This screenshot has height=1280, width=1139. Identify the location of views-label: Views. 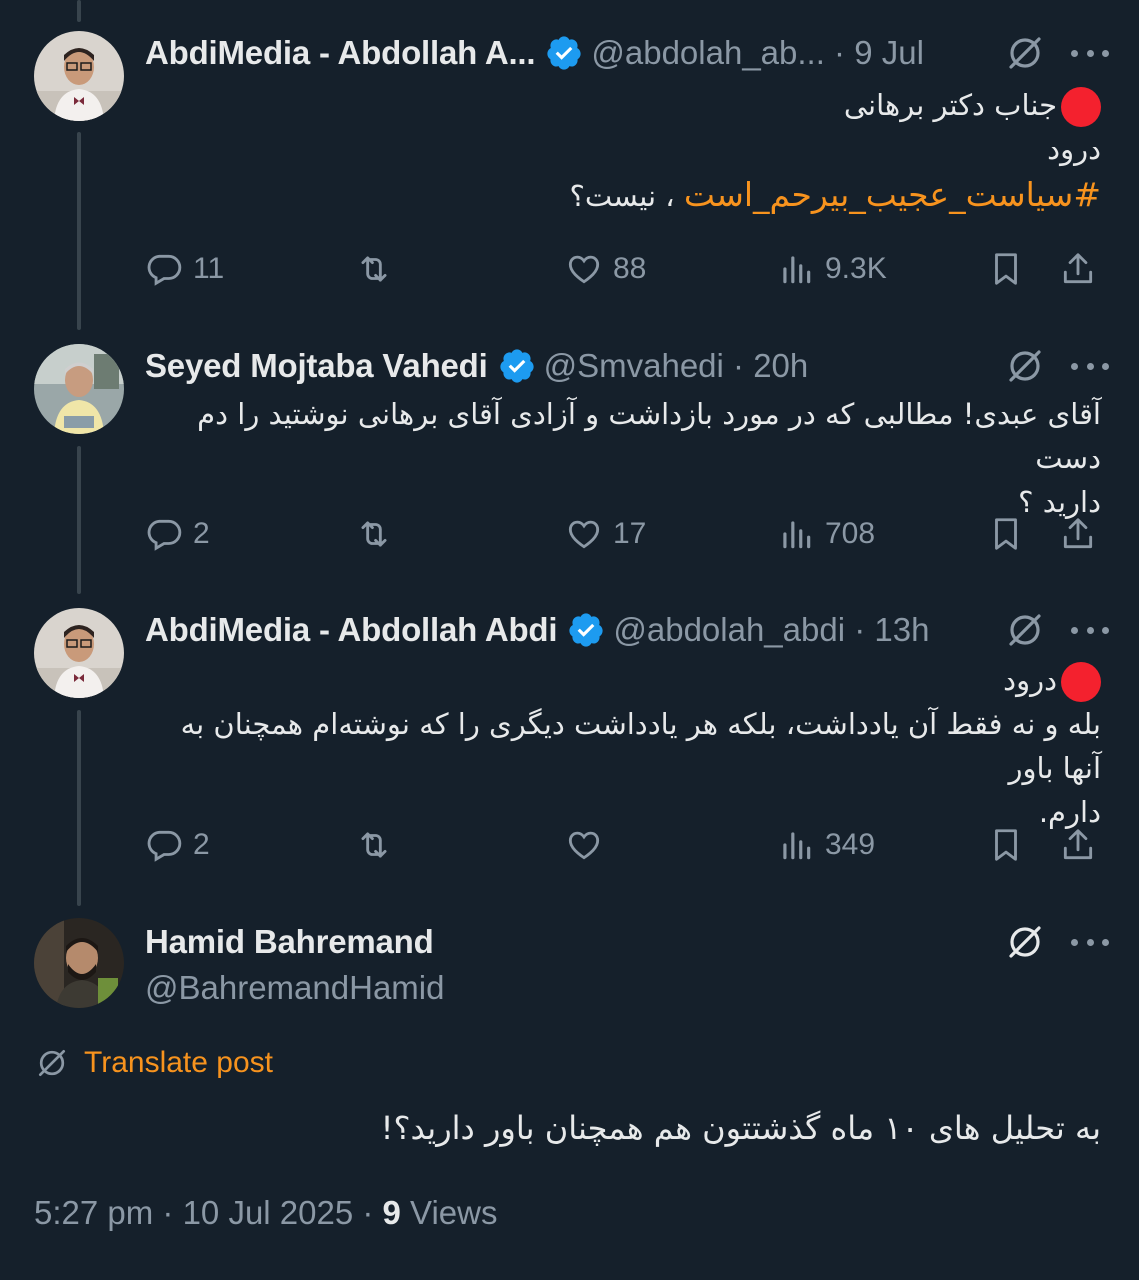
(449, 1212).